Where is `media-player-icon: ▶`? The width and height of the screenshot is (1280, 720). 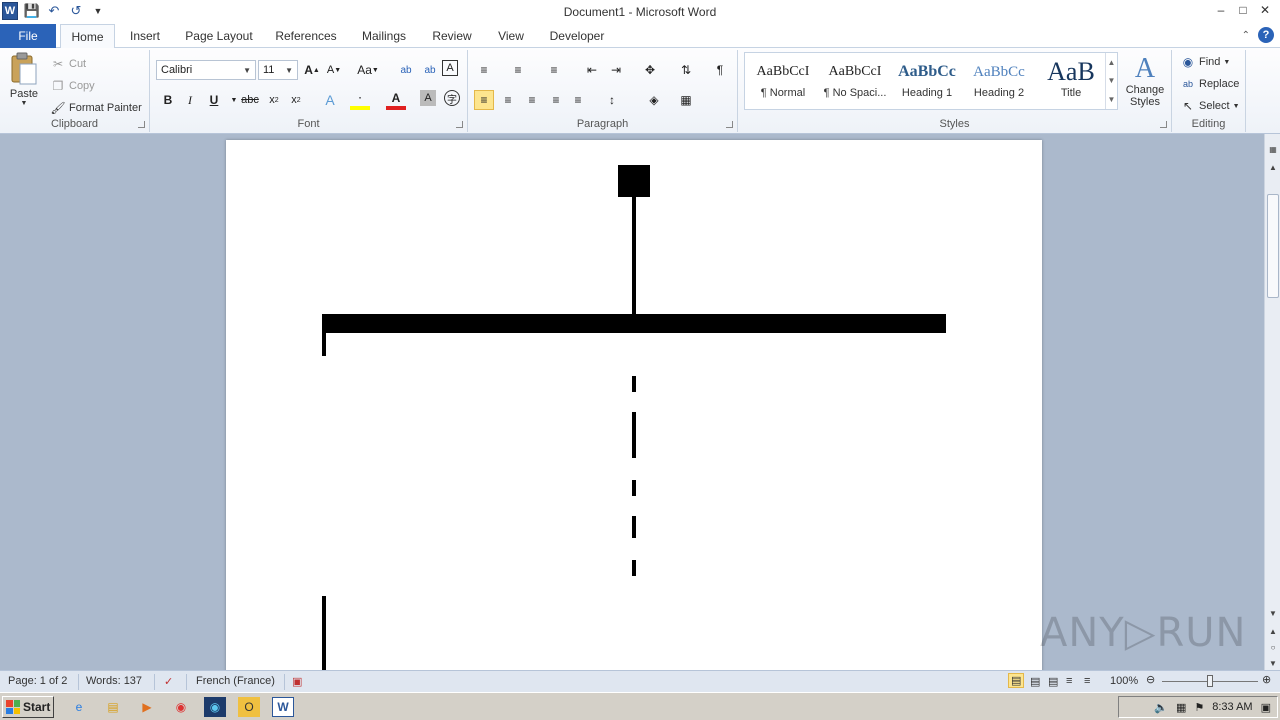
media-player-icon: ▶ is located at coordinates (147, 707).